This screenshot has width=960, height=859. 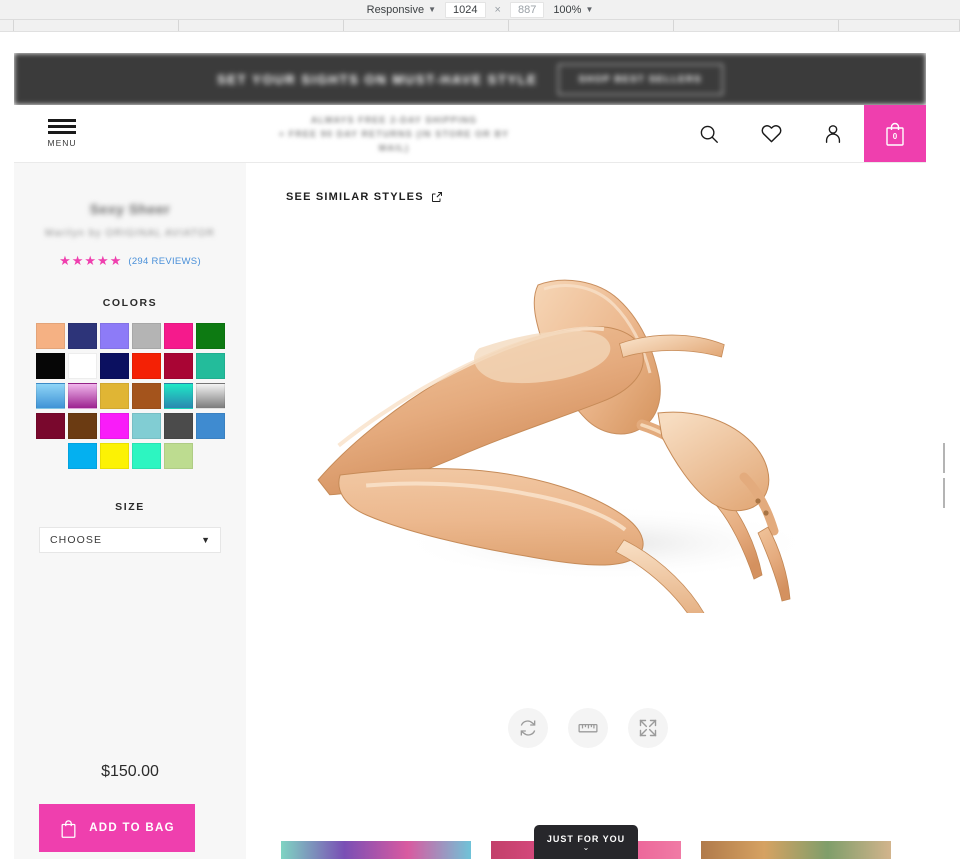 What do you see at coordinates (146, 366) in the screenshot?
I see `color-swatch-red` at bounding box center [146, 366].